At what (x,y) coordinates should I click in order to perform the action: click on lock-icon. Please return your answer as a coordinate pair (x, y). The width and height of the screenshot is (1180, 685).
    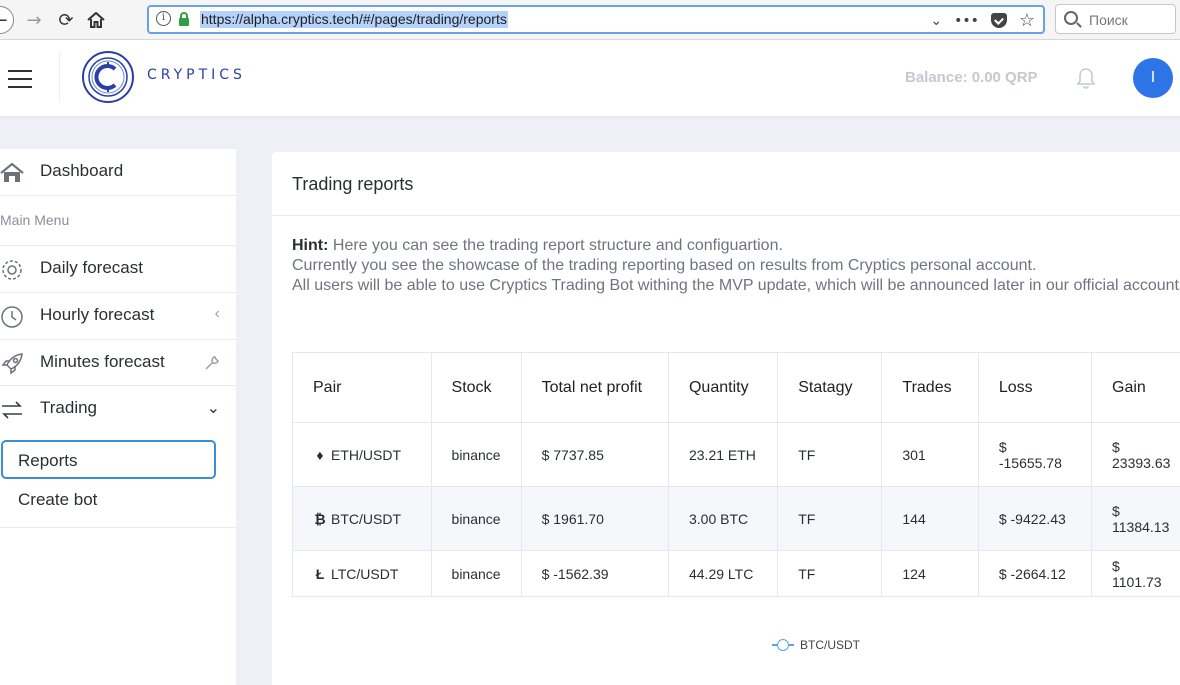
    Looking at the image, I should click on (184, 19).